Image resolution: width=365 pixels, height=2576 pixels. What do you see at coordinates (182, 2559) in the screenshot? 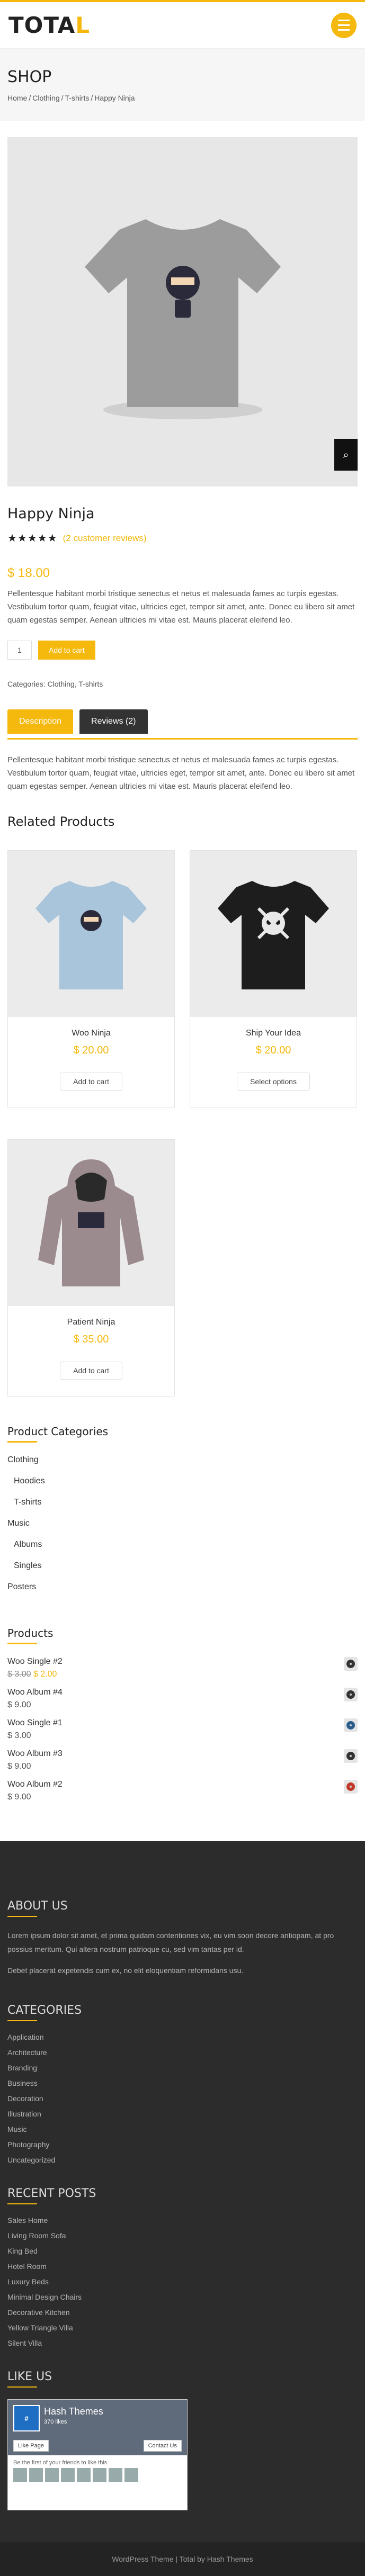
I see `copyright-text: WordPress Theme | Total by Hash Themes` at bounding box center [182, 2559].